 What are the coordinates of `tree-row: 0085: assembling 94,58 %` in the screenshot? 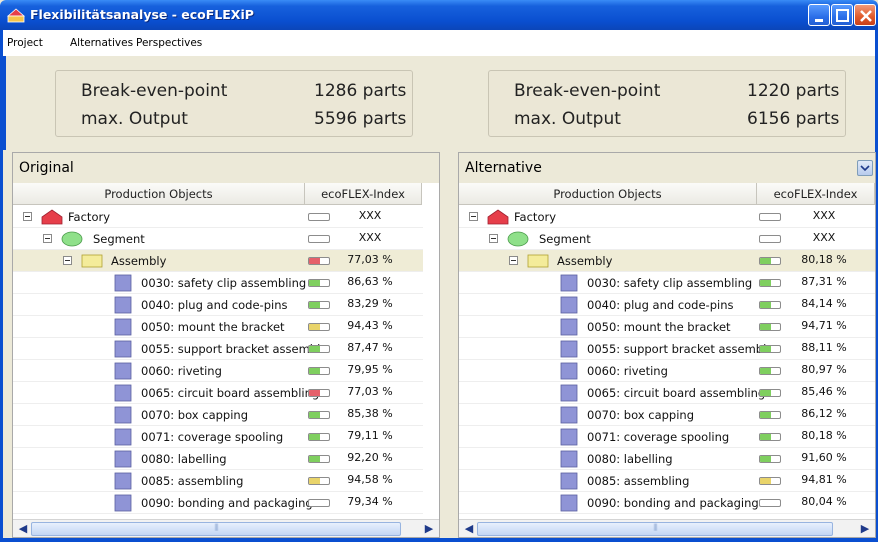 It's located at (218, 481).